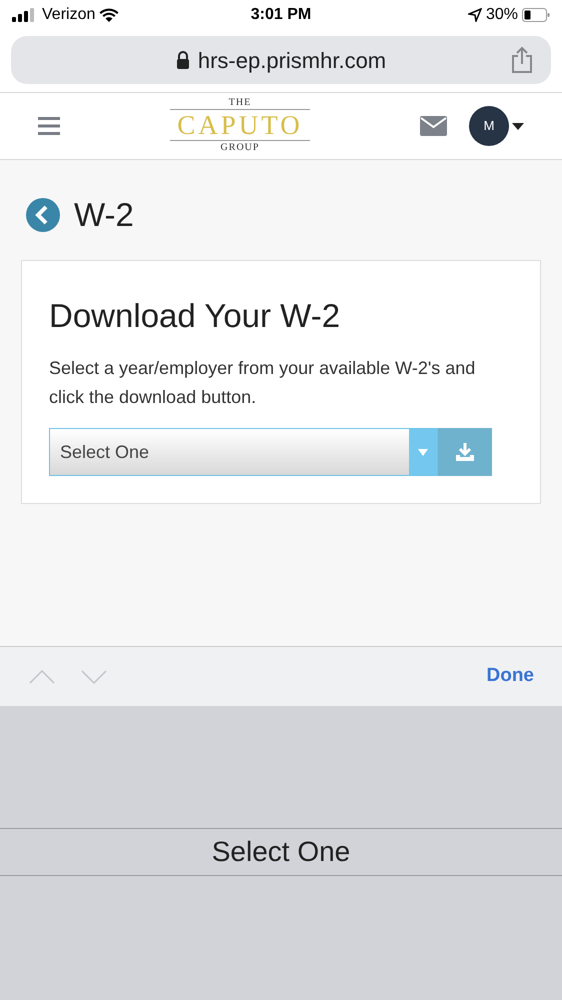 This screenshot has height=1000, width=562. I want to click on battery-percentage: 30%, so click(502, 15).